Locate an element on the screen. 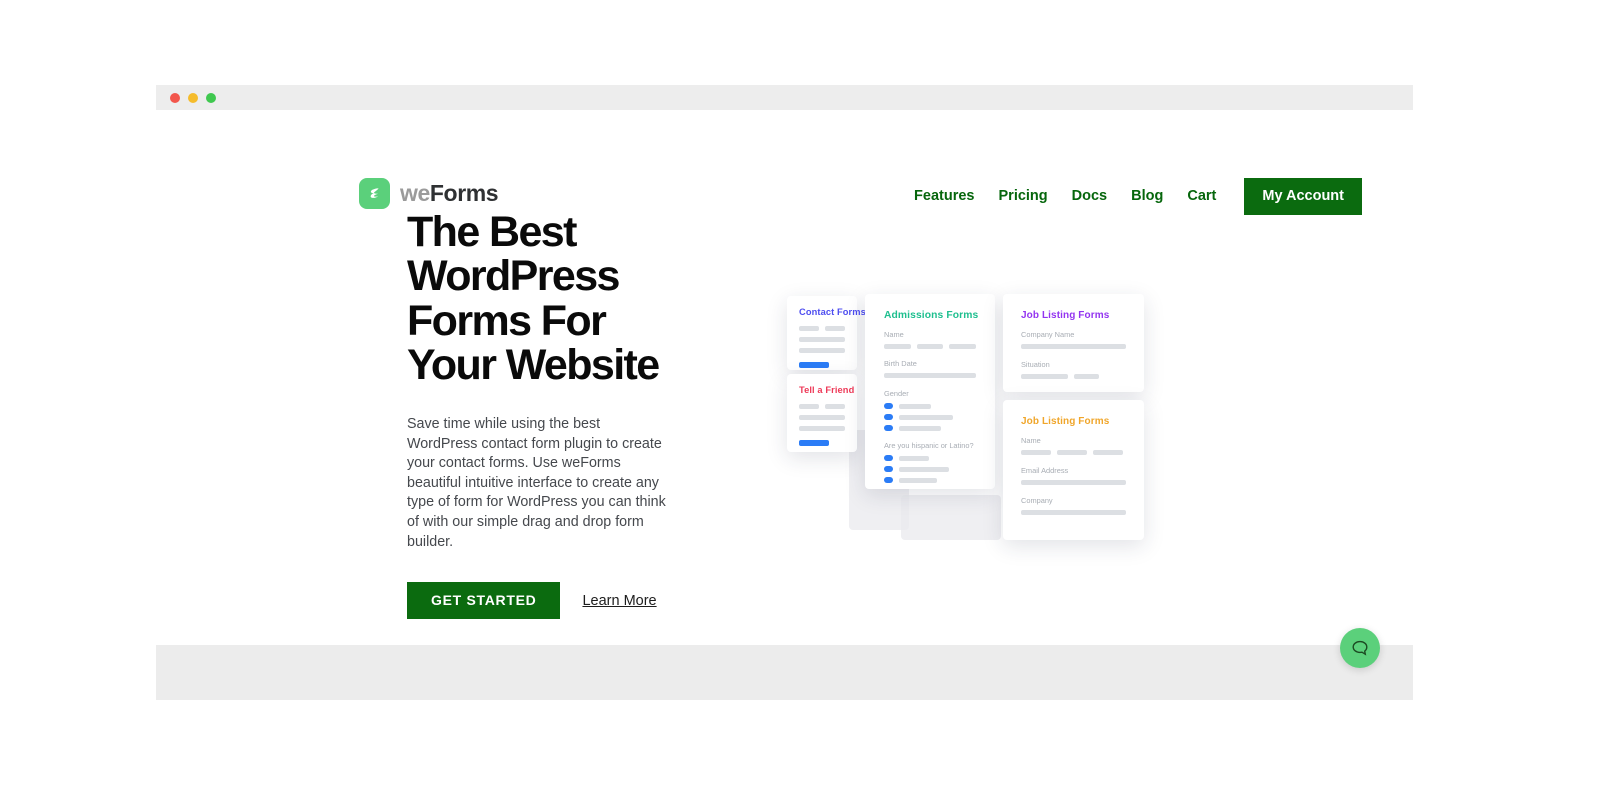  site-header is located at coordinates (784, 144).